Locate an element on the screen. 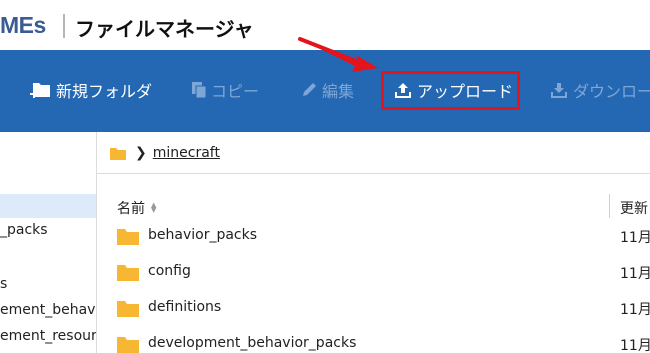 The height and width of the screenshot is (353, 650). edit-button: 編集 is located at coordinates (327, 90).